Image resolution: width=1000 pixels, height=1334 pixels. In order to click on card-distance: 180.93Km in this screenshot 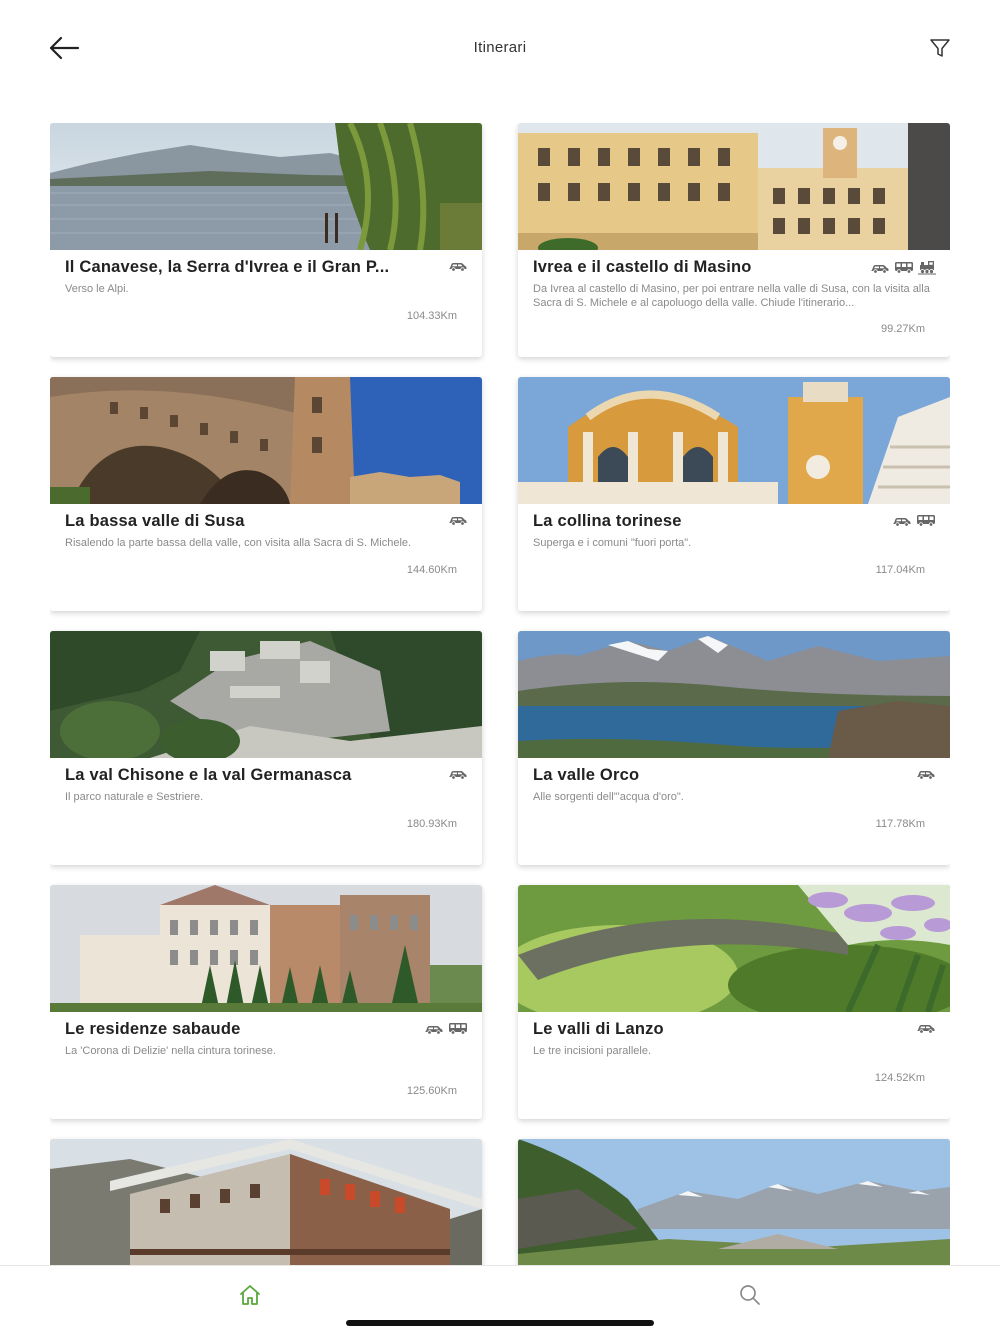, I will do `click(431, 824)`.